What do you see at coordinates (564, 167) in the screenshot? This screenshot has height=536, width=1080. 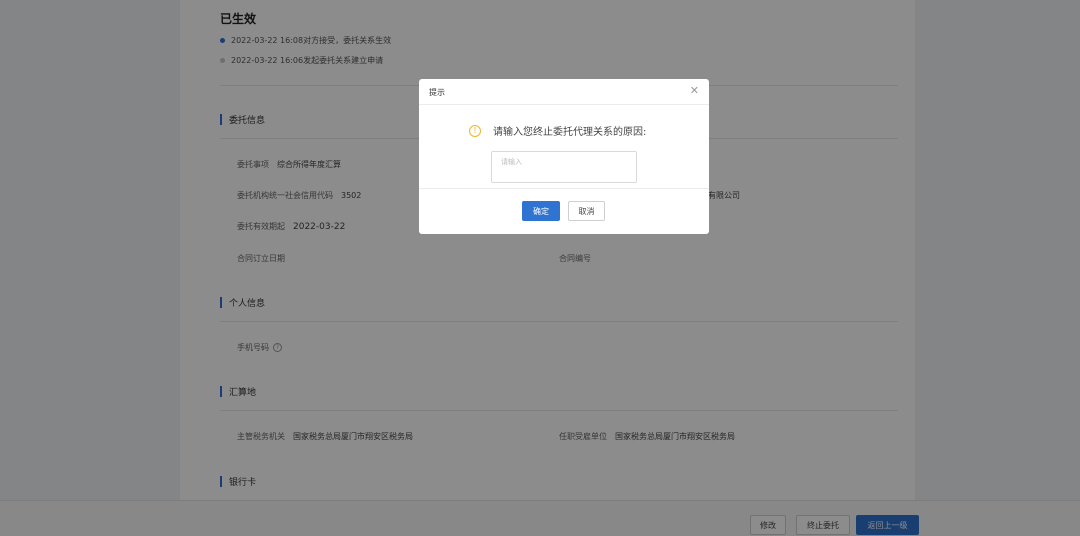 I see `reason-input` at bounding box center [564, 167].